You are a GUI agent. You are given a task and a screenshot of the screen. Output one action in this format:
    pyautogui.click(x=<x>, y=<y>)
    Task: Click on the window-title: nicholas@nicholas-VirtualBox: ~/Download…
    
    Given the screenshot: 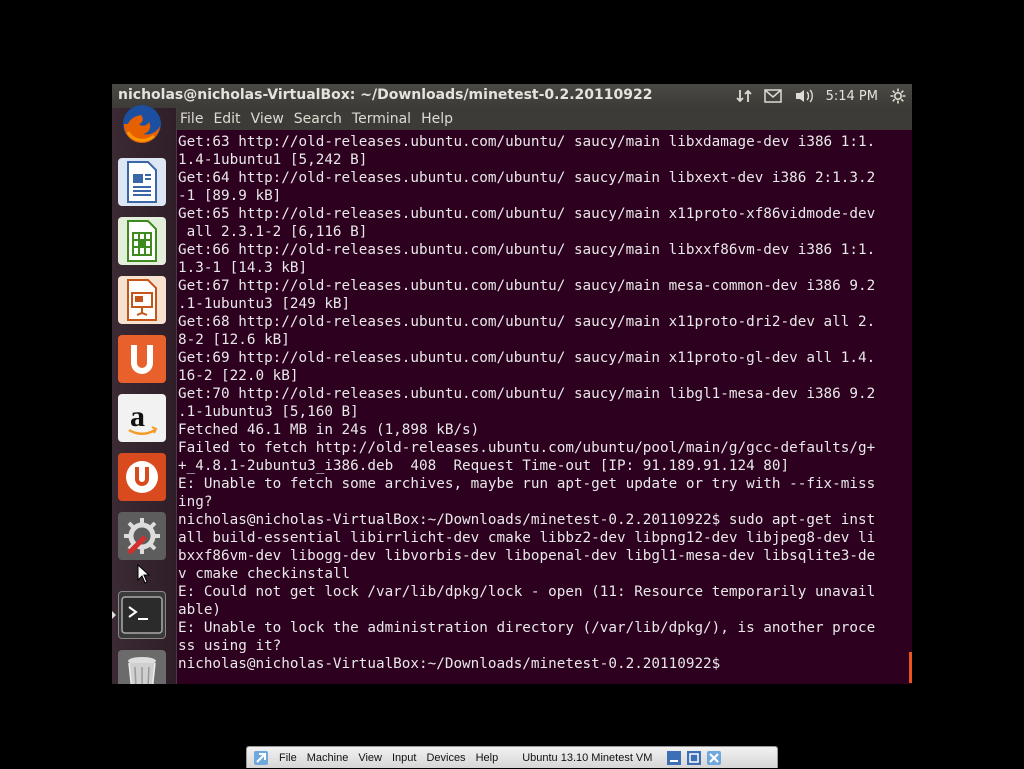 What is the action you would take?
    pyautogui.click(x=385, y=95)
    